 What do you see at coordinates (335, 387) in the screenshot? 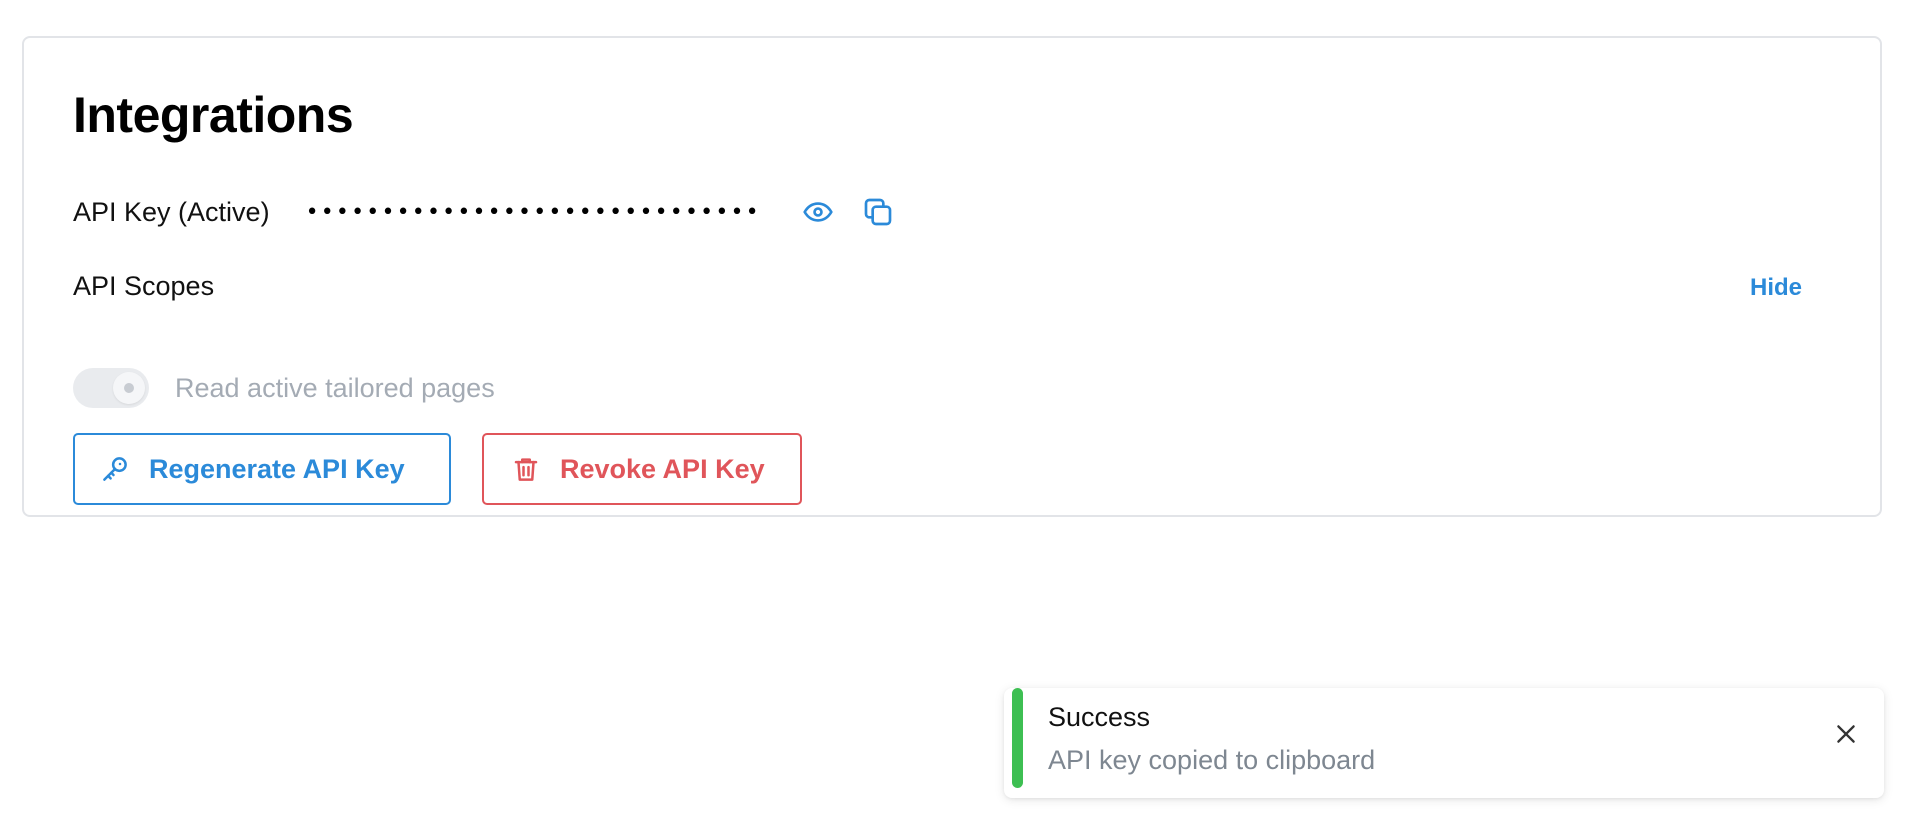
I see `scope-label: Read active tailored pages` at bounding box center [335, 387].